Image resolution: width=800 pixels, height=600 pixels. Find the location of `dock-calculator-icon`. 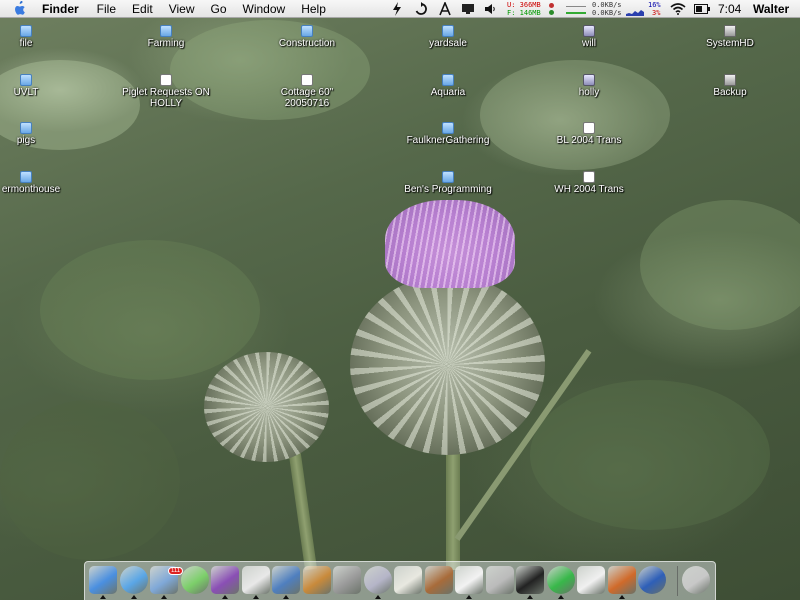

dock-calculator-icon is located at coordinates (347, 580).